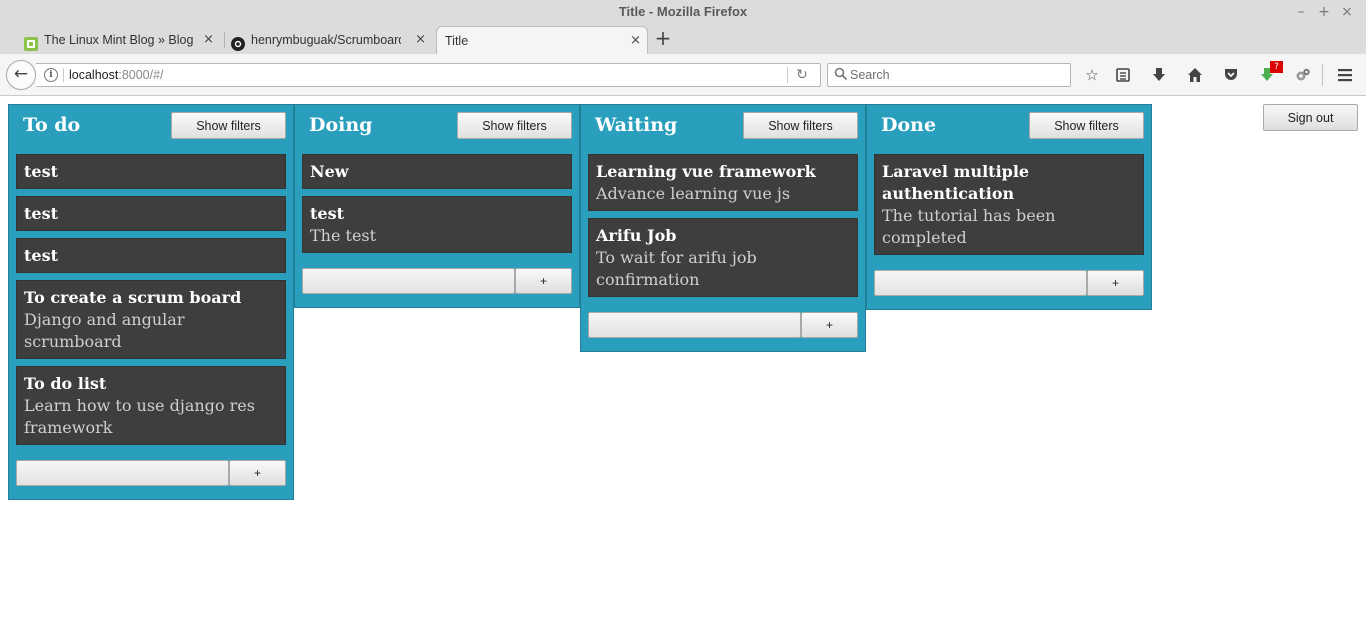 The height and width of the screenshot is (622, 1366). I want to click on window-title: Title - Mozilla Firefox, so click(683, 11).